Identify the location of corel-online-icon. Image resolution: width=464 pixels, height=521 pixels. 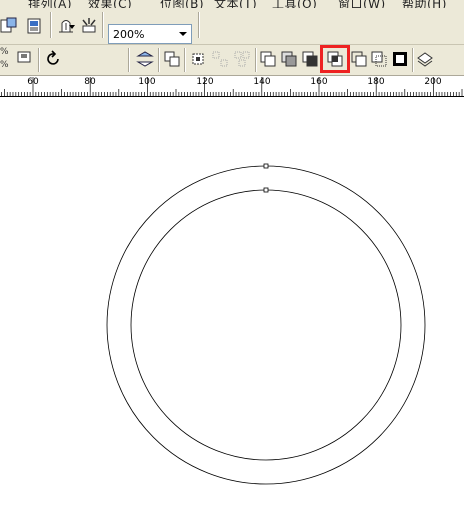
(89, 26).